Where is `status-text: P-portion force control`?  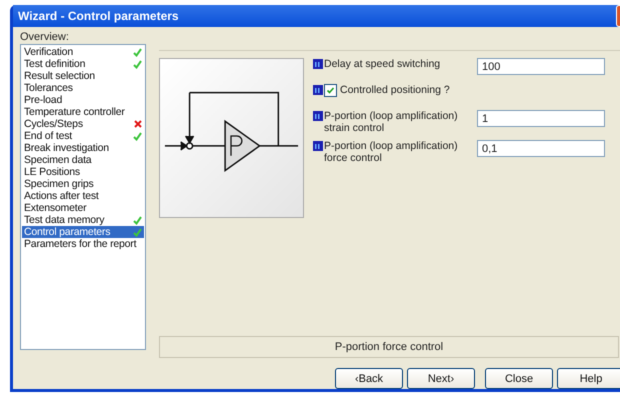
status-text: P-portion force control is located at coordinates (389, 347).